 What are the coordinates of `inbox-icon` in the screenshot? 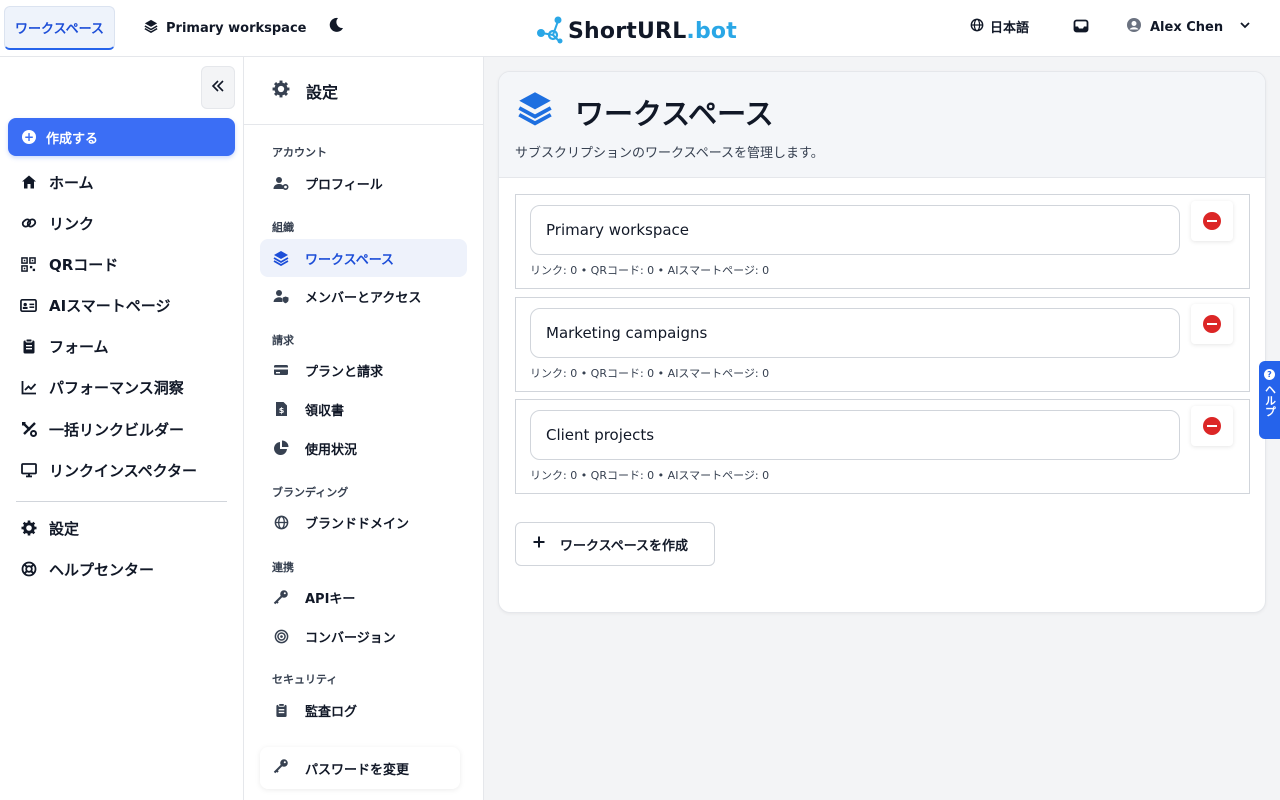 It's located at (1081, 28).